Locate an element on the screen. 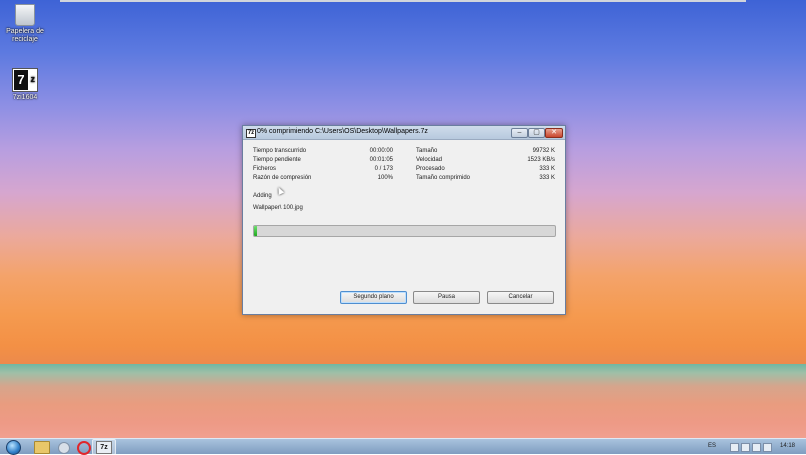 This screenshot has height=455, width=806. background-button: Segundo plano is located at coordinates (373, 297).